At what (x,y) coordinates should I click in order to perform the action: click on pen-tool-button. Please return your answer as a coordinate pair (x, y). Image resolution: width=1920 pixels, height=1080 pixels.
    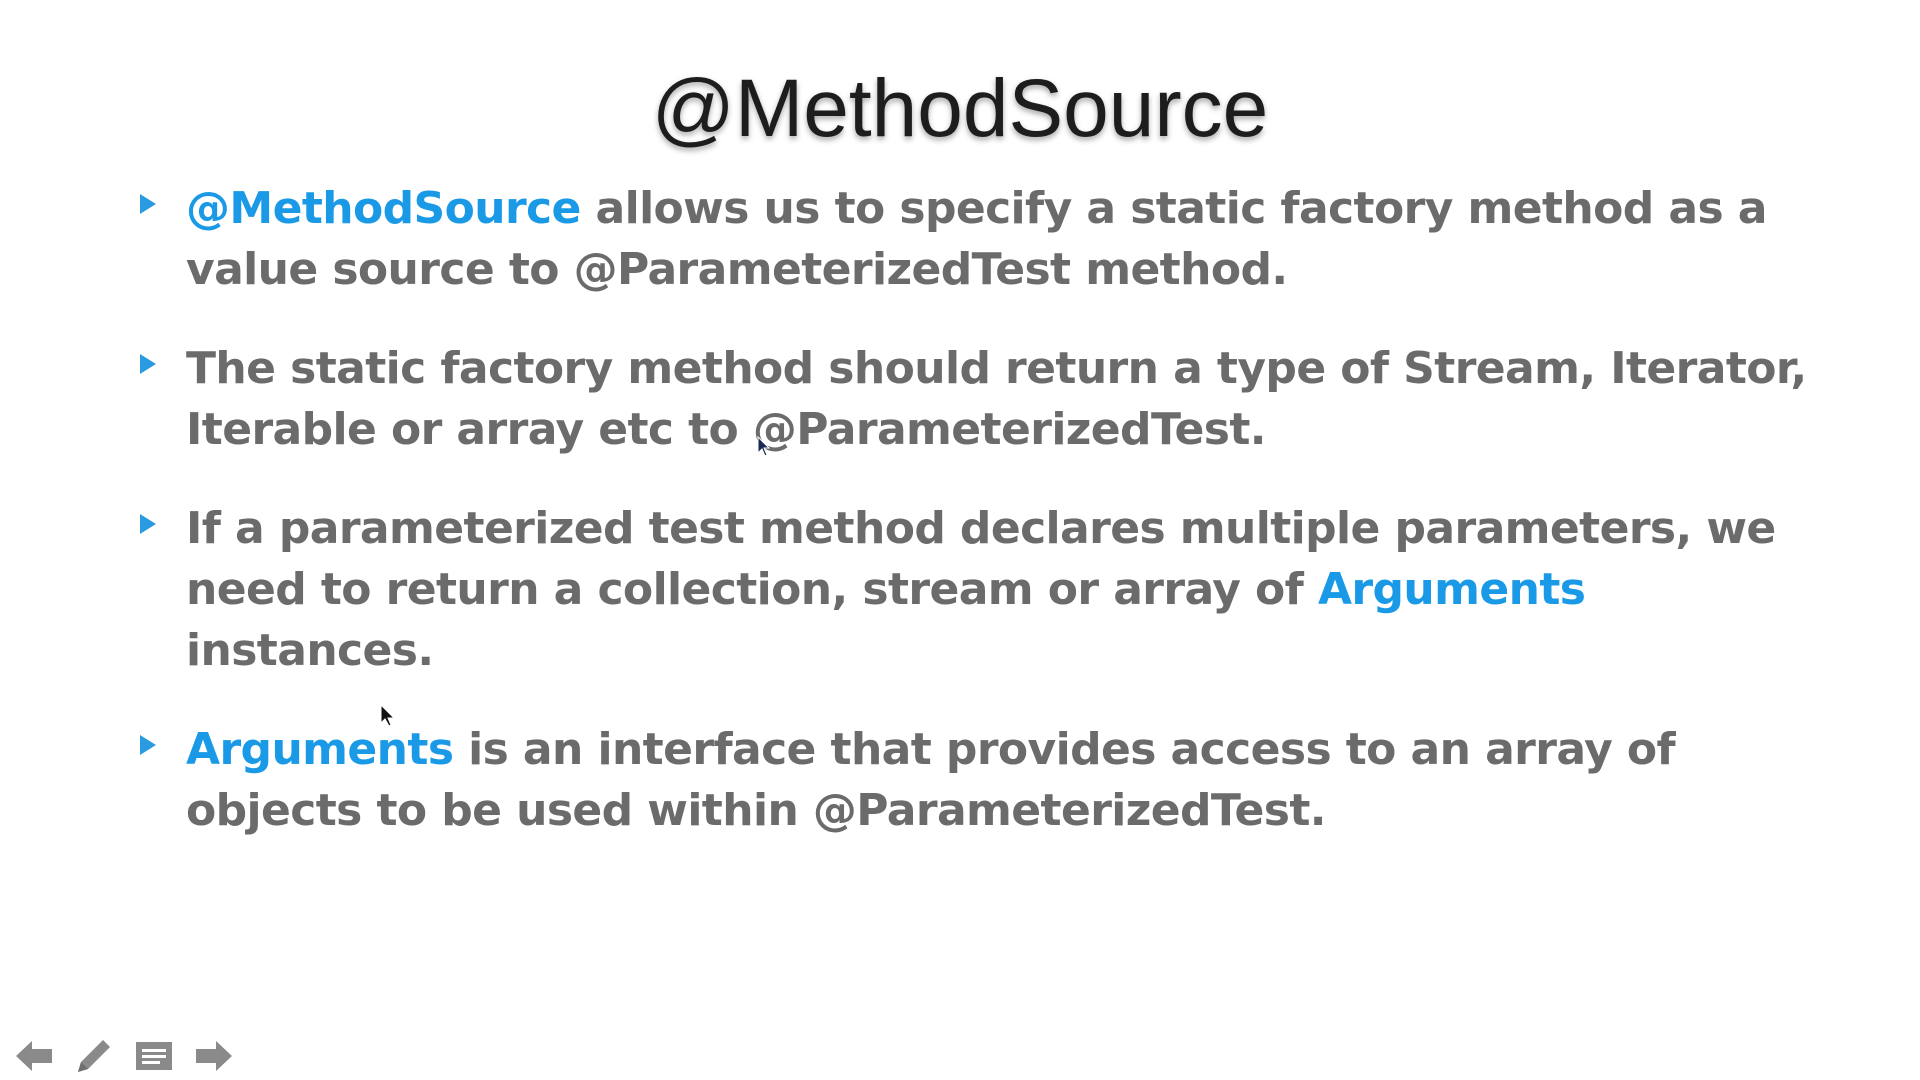
    Looking at the image, I should click on (94, 1056).